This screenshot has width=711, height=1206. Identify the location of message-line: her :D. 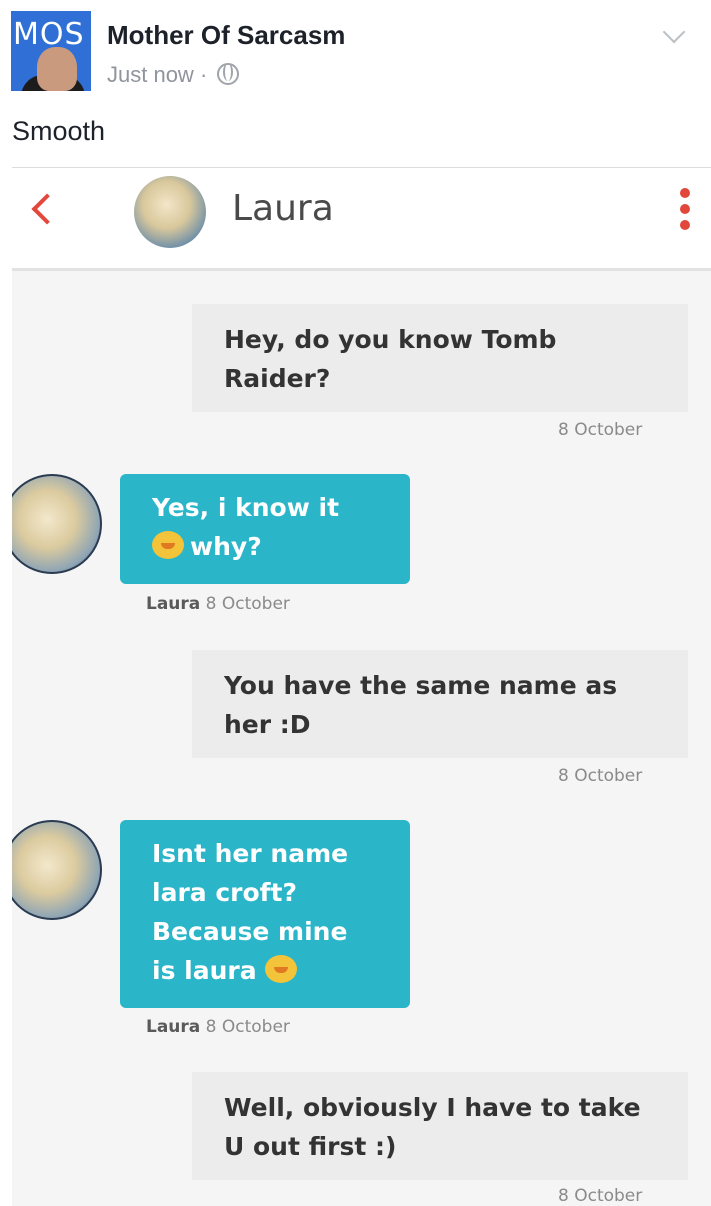
(267, 724).